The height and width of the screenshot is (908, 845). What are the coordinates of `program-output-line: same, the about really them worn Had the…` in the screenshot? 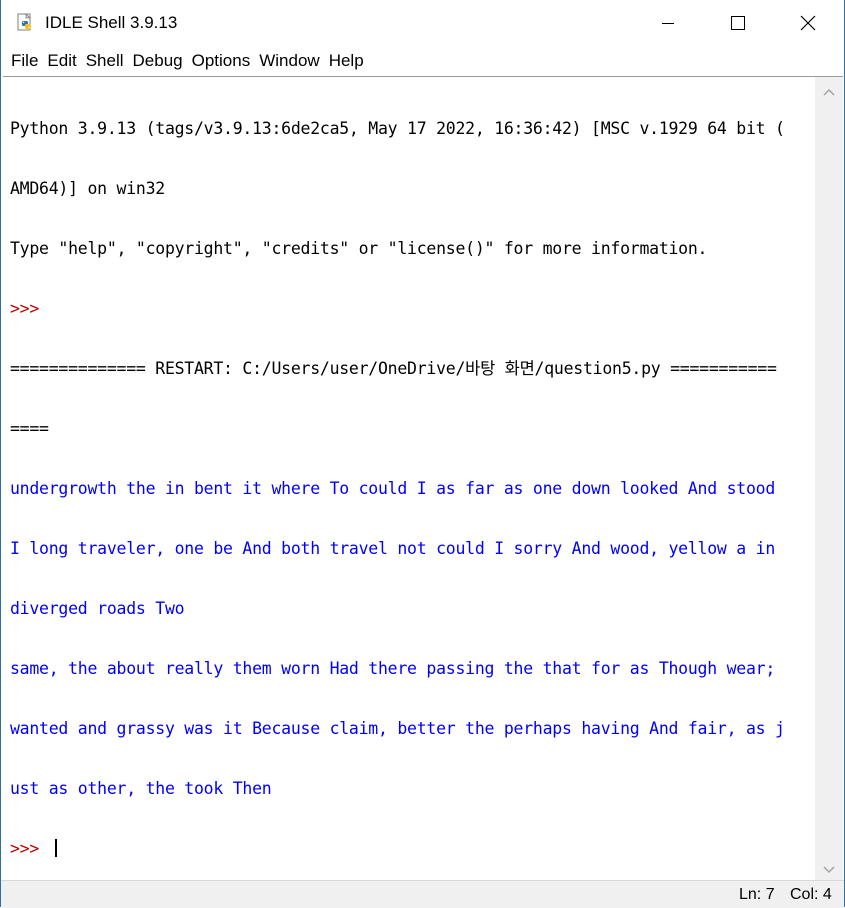 It's located at (393, 668).